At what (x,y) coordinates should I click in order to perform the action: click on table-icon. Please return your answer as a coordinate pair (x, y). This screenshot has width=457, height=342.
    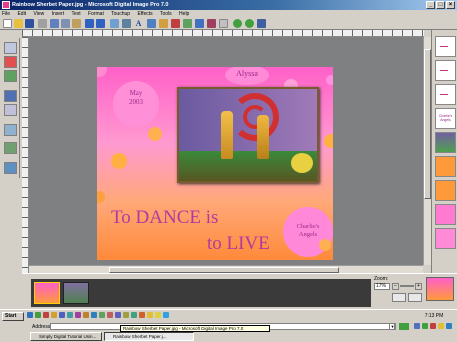
    Looking at the image, I should click on (223, 23).